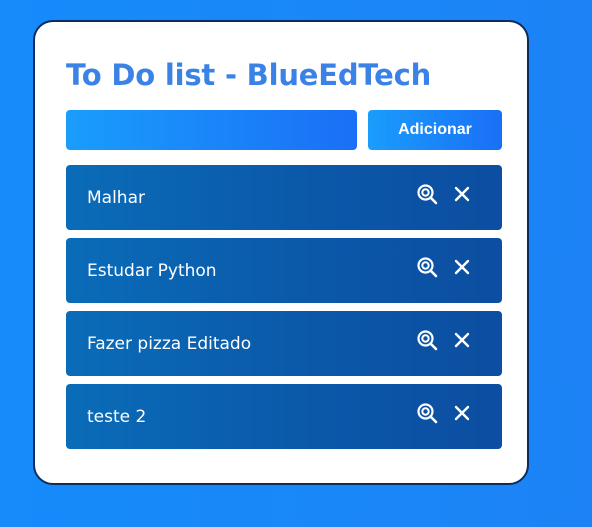 This screenshot has height=527, width=592. Describe the element at coordinates (169, 344) in the screenshot. I see `todo-text: Fazer pizza Editado` at that location.